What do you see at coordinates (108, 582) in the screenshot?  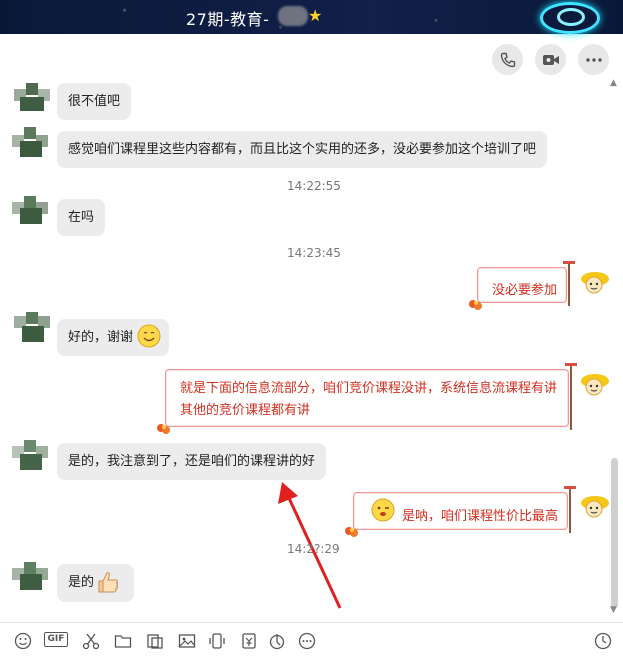 I see `thumbs-up-icon` at bounding box center [108, 582].